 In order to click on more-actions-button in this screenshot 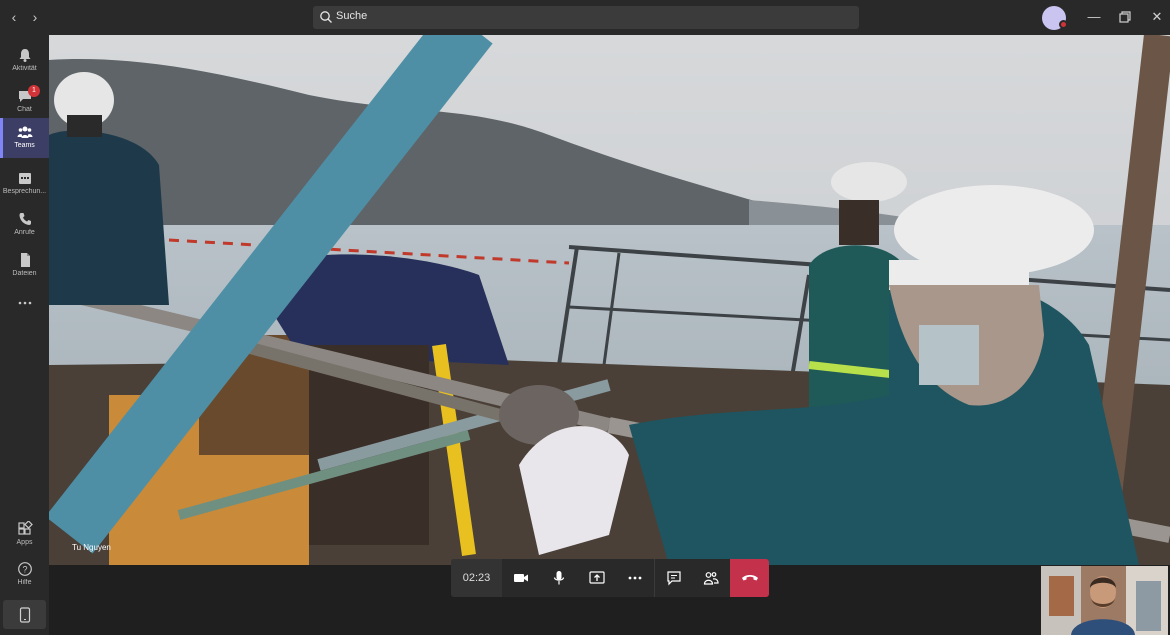, I will do `click(635, 578)`.